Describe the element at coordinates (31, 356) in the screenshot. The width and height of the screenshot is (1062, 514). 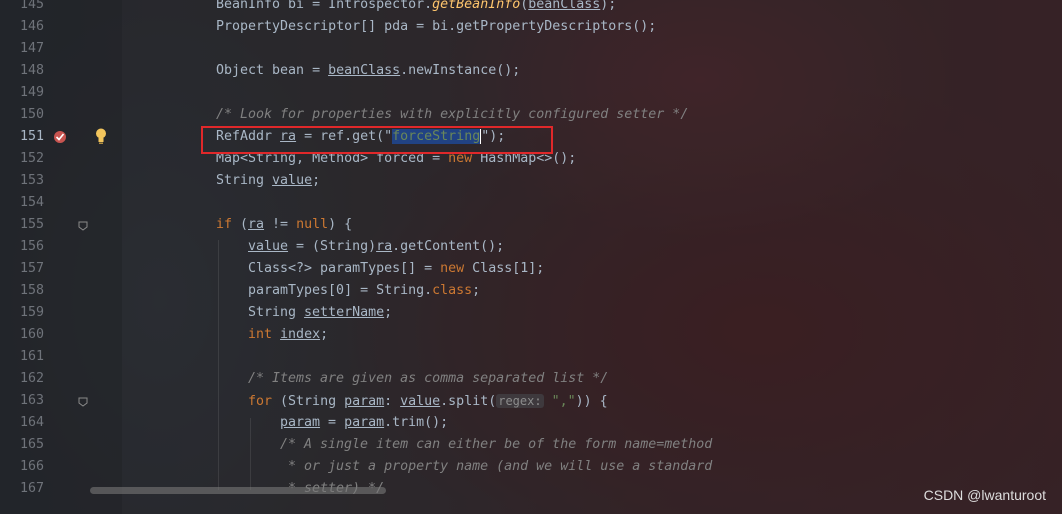
I see `line-number: 161` at that location.